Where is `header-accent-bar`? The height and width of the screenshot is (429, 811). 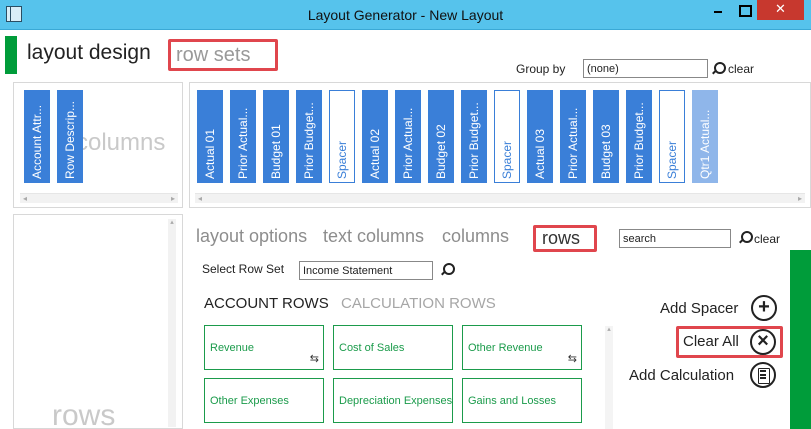
header-accent-bar is located at coordinates (11, 55).